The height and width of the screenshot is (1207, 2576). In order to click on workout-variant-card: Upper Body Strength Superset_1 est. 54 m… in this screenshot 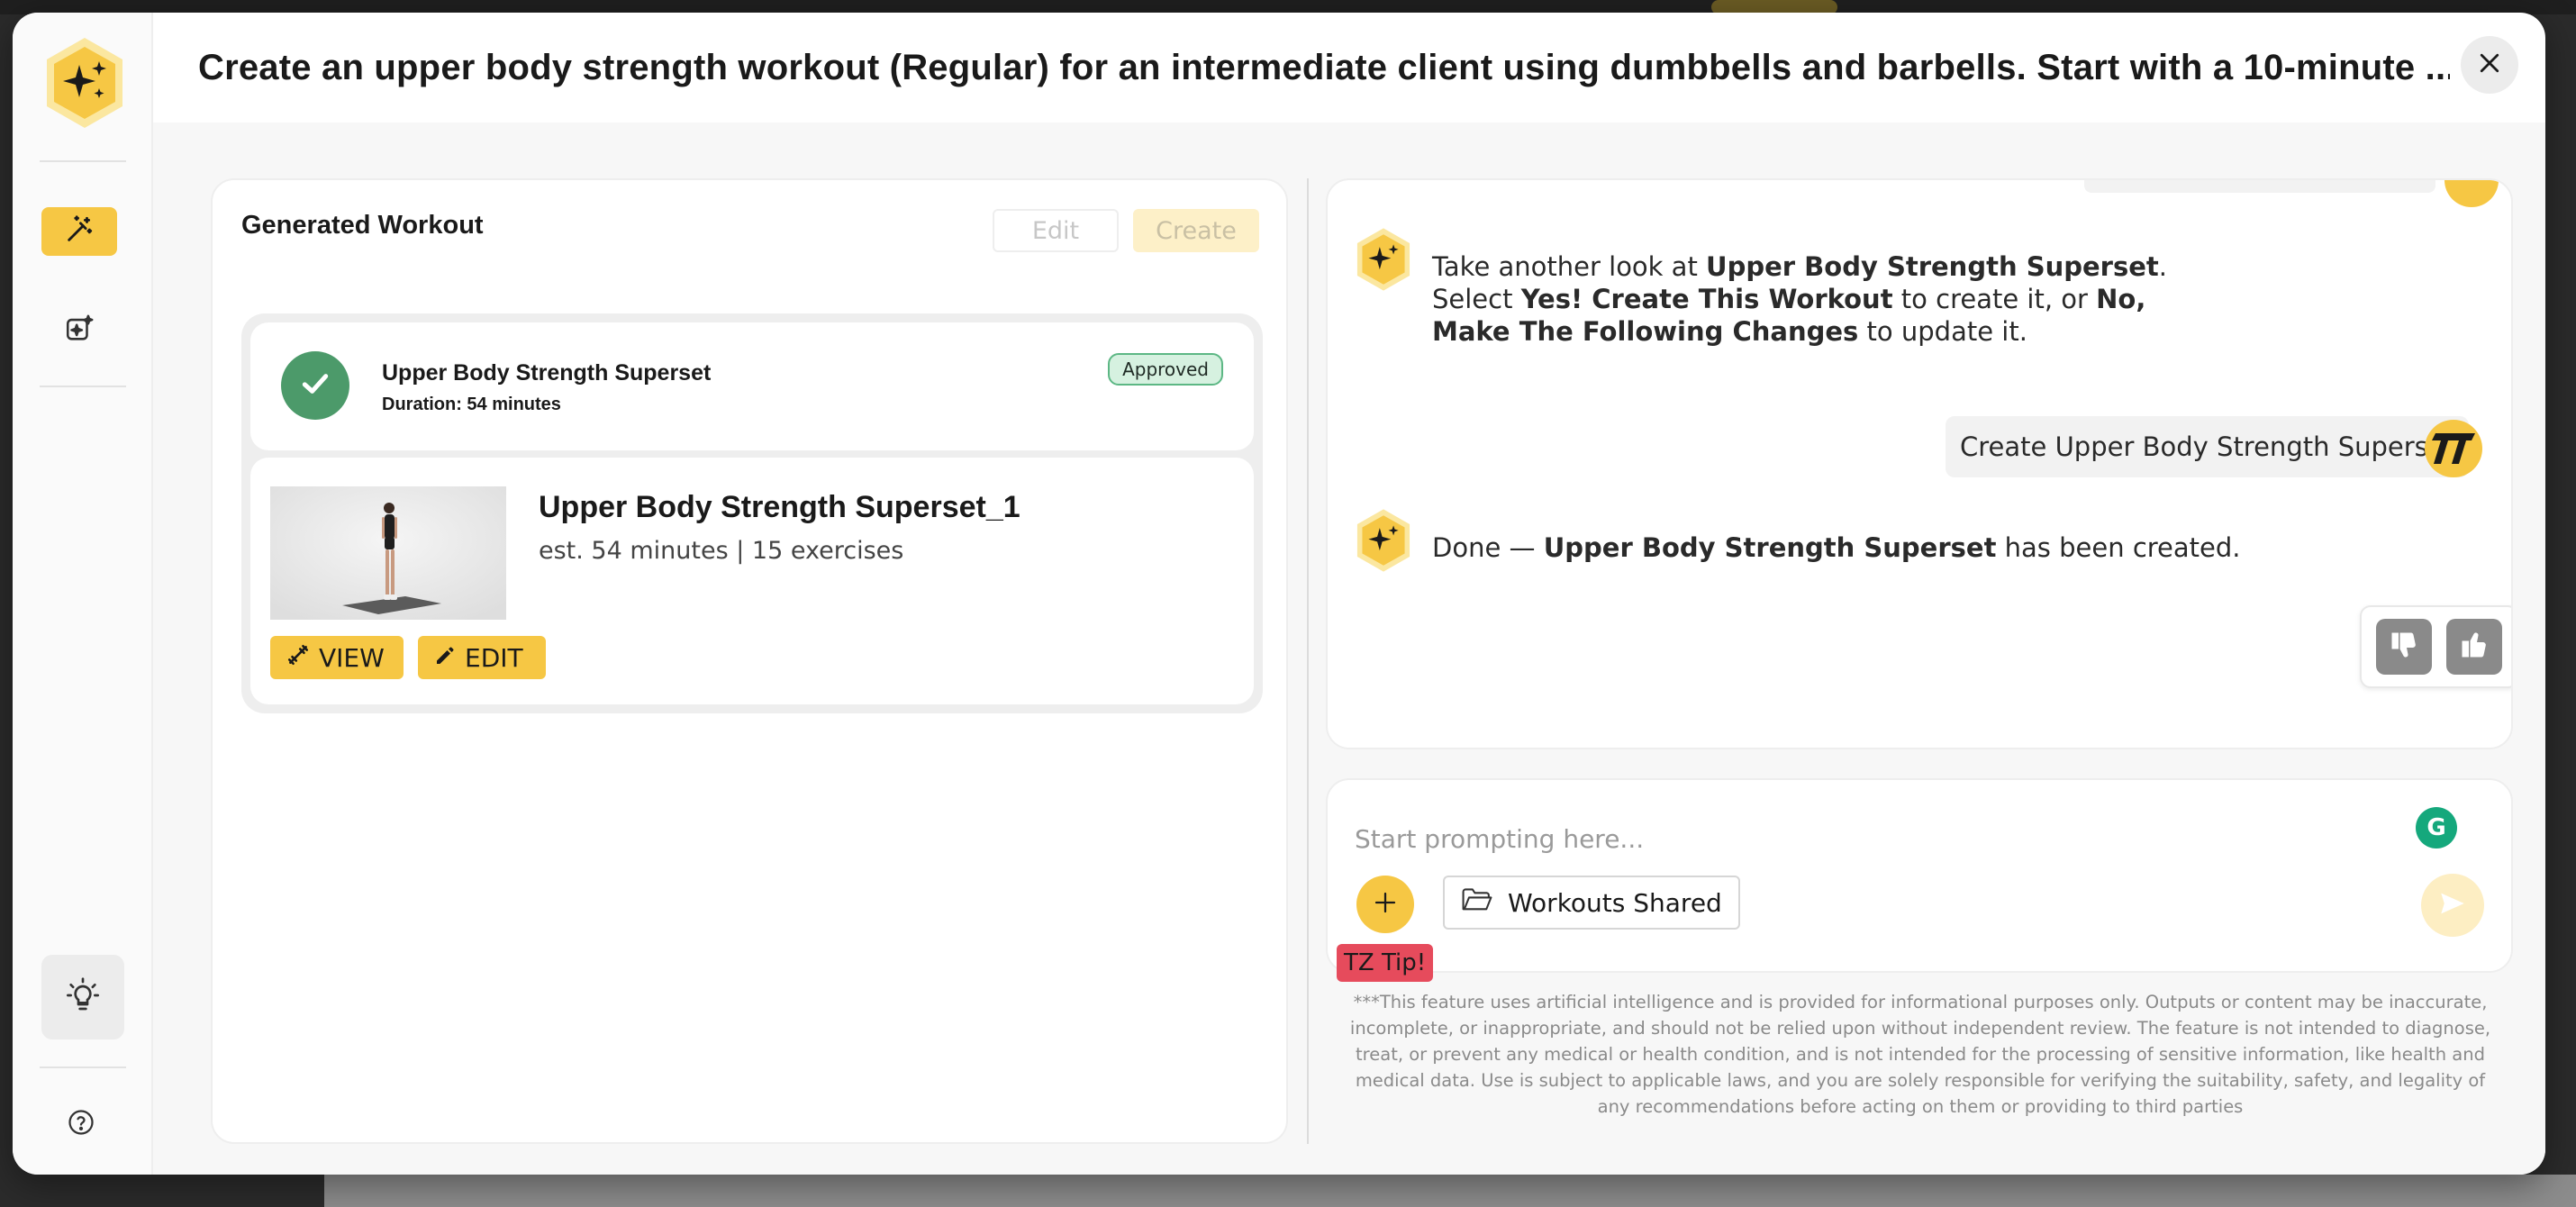, I will do `click(752, 581)`.